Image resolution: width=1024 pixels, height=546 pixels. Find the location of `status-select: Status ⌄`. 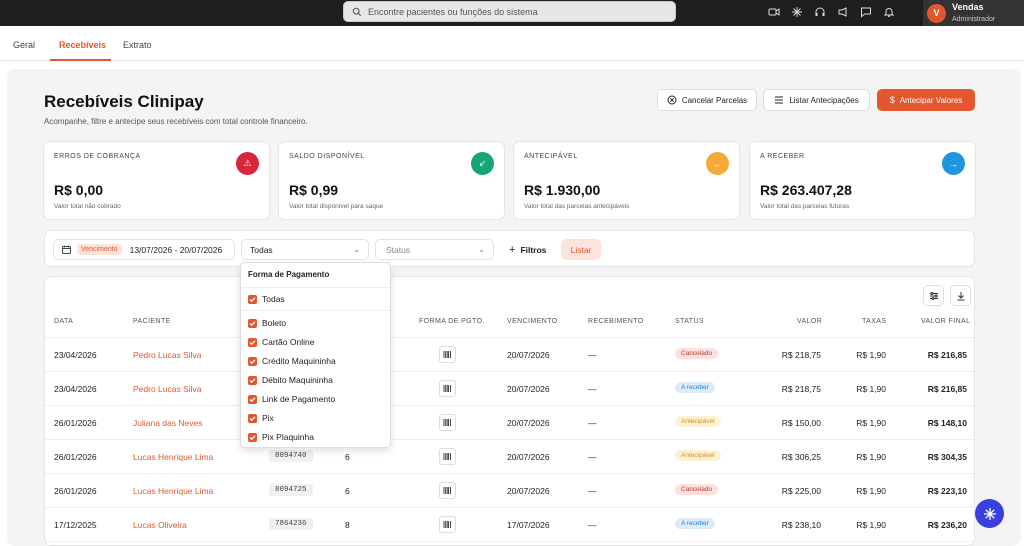

status-select: Status ⌄ is located at coordinates (434, 249).